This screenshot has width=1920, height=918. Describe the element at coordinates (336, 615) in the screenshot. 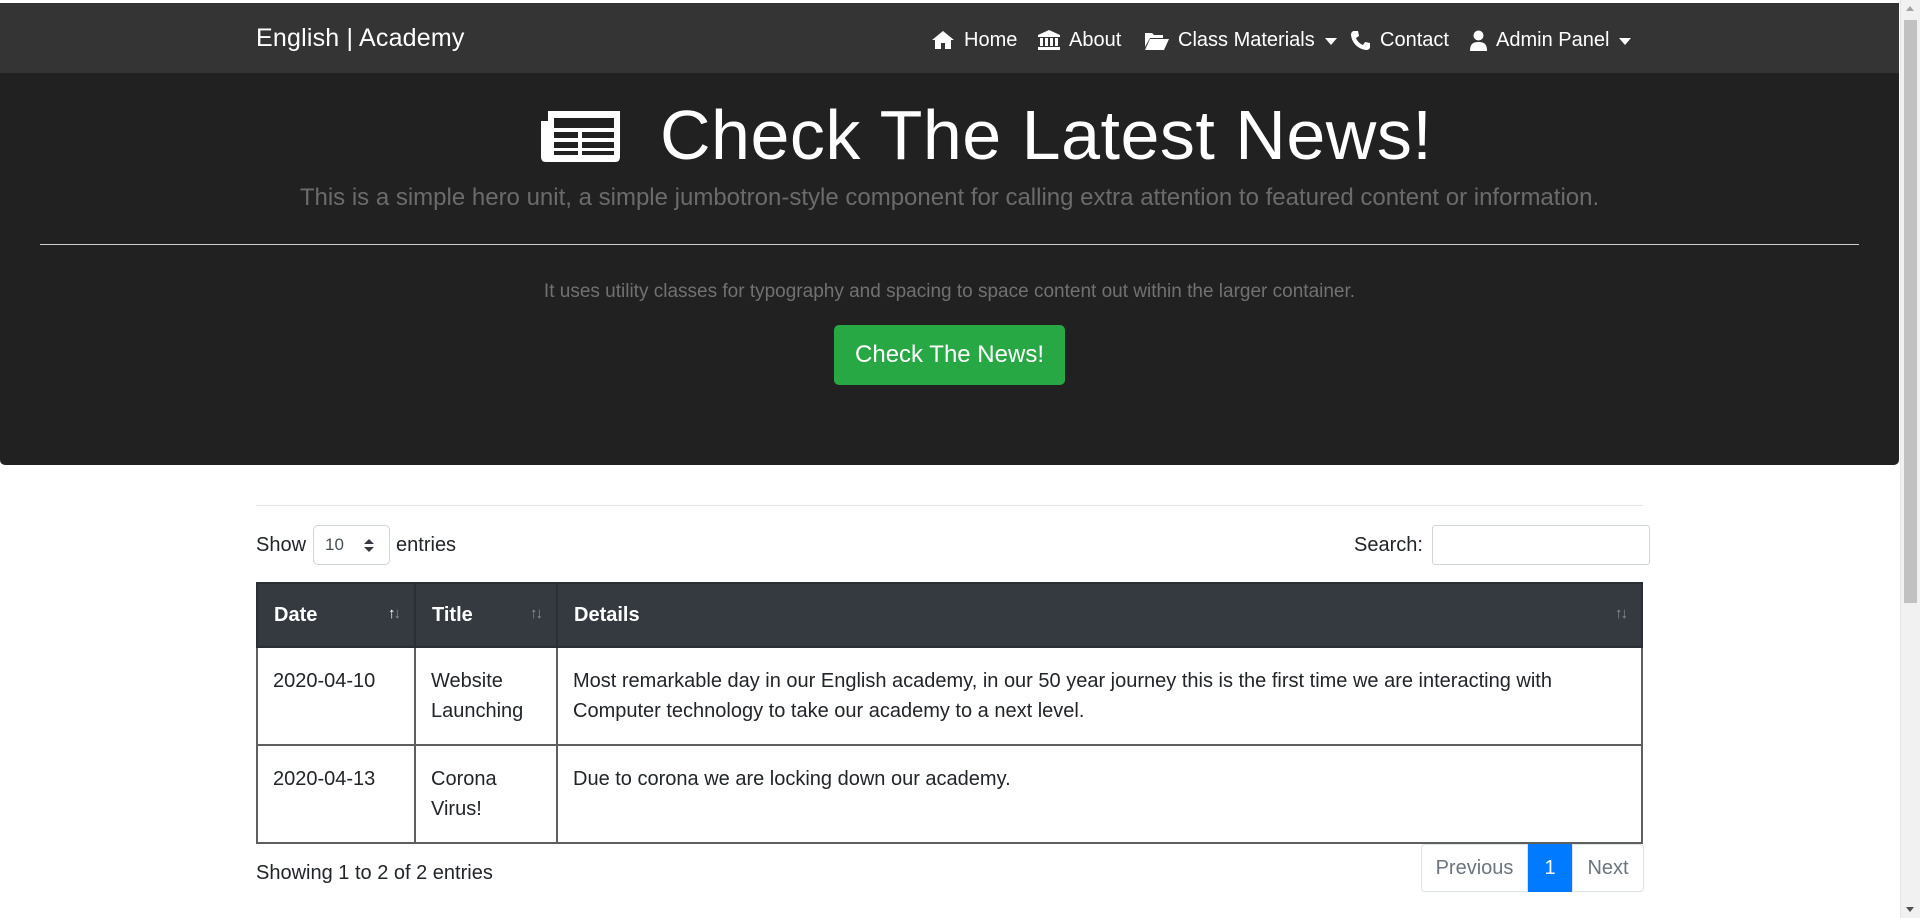

I see `column-header-date: Date ↑↓` at that location.